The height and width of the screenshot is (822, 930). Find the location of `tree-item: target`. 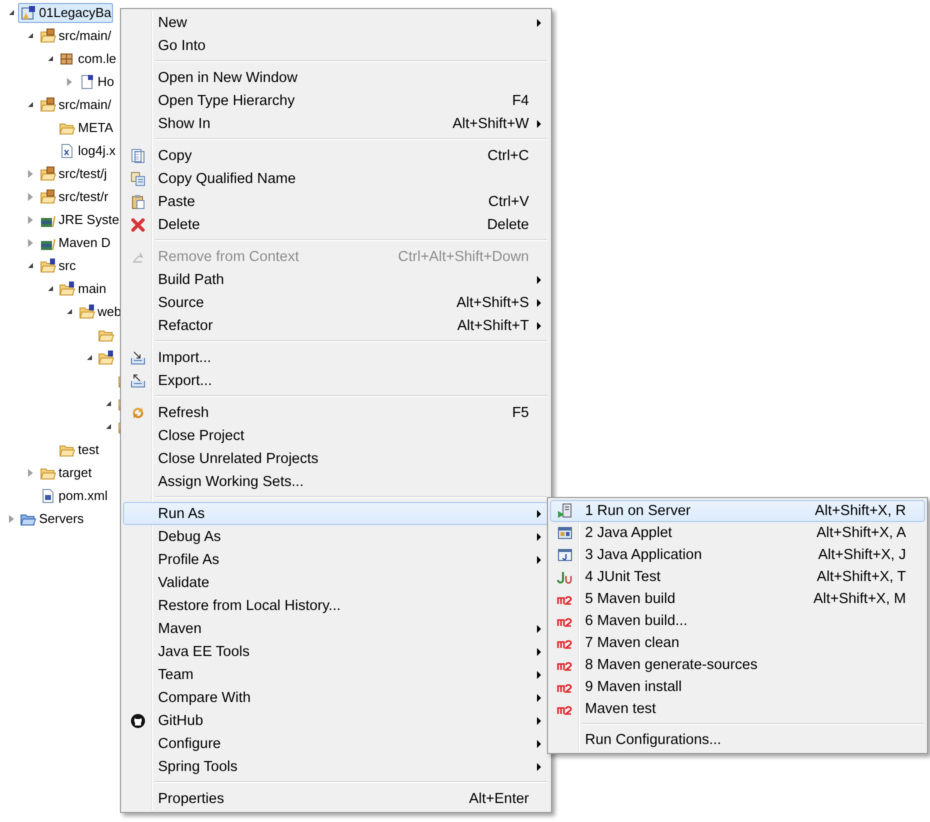

tree-item: target is located at coordinates (66, 472).